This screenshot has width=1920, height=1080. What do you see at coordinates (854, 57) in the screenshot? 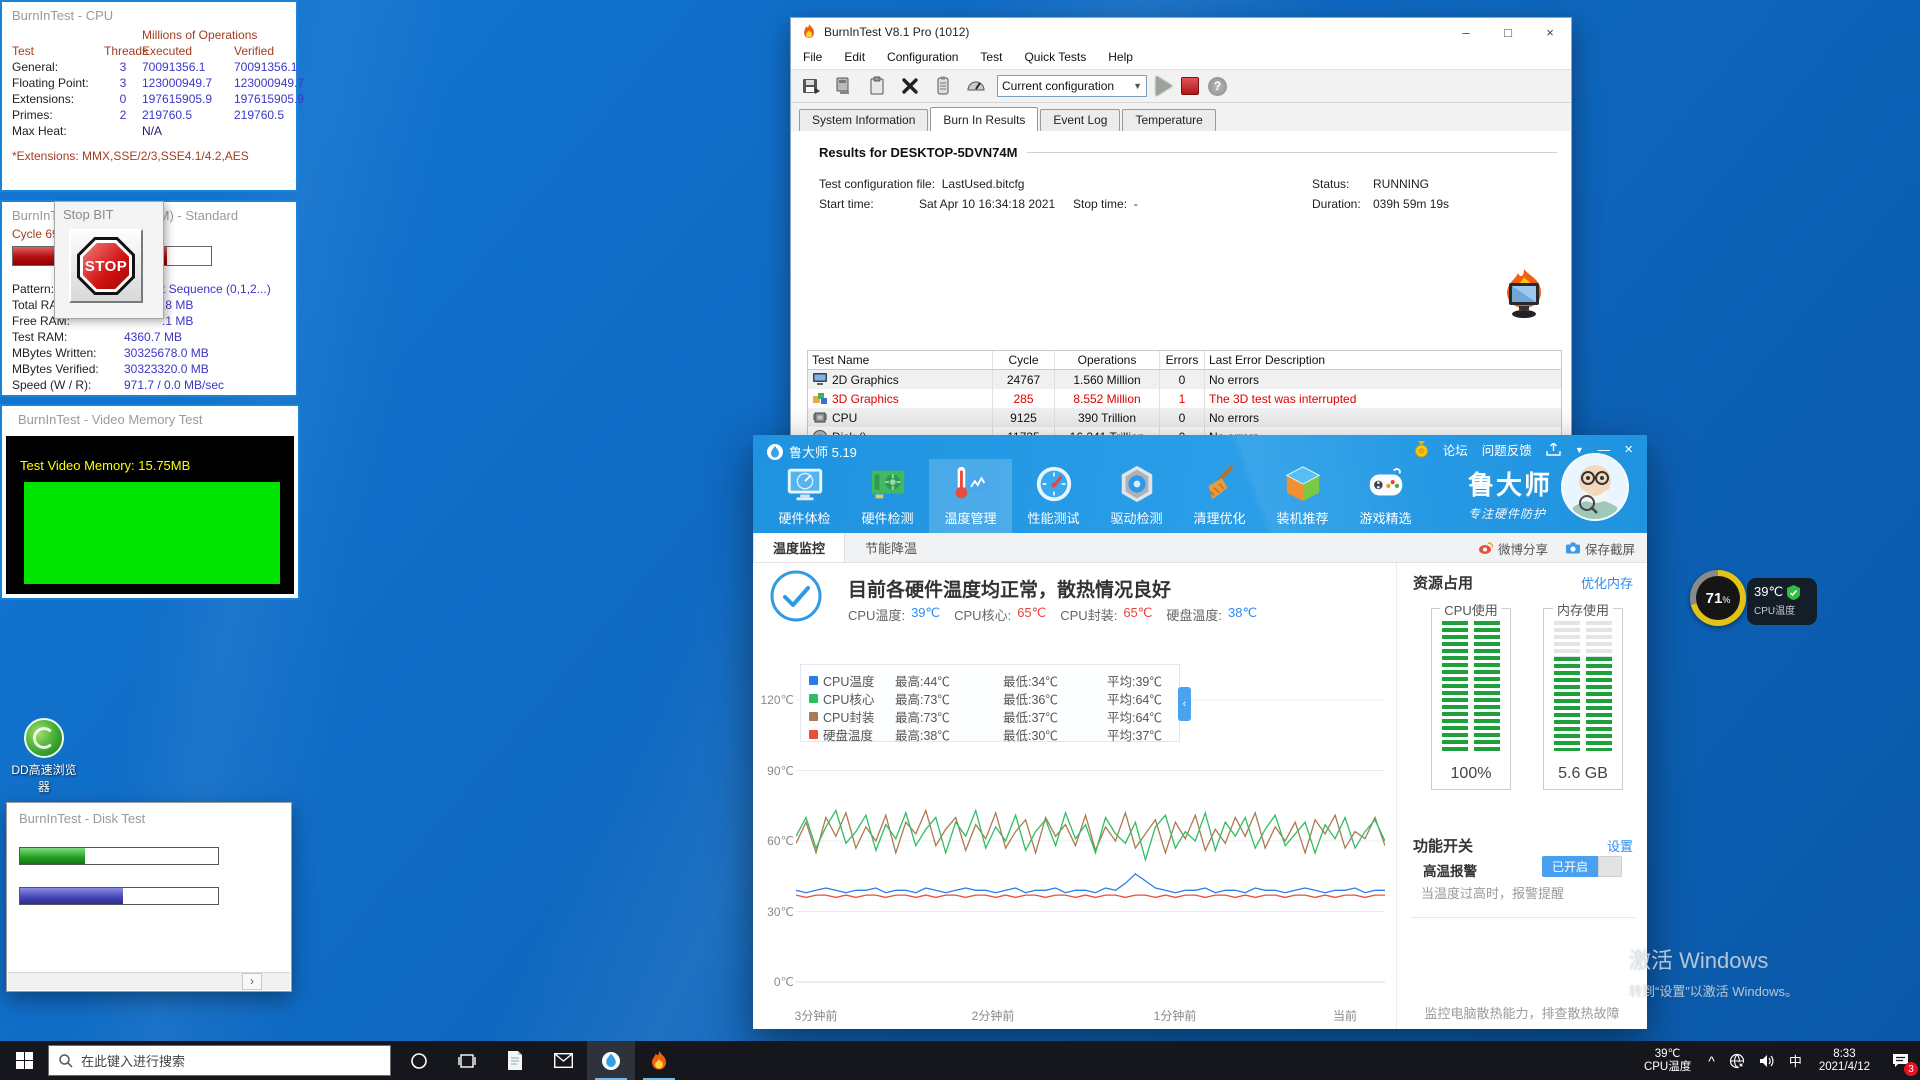
I see `menu-edit: Edit` at bounding box center [854, 57].